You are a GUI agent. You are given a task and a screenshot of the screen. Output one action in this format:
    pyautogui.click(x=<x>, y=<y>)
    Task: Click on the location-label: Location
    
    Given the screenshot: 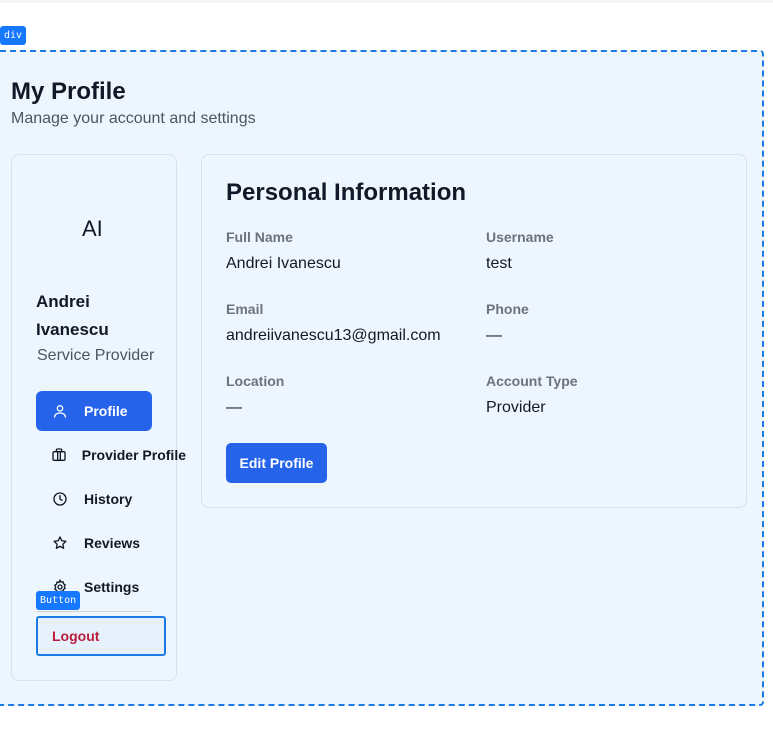 What is the action you would take?
    pyautogui.click(x=255, y=381)
    